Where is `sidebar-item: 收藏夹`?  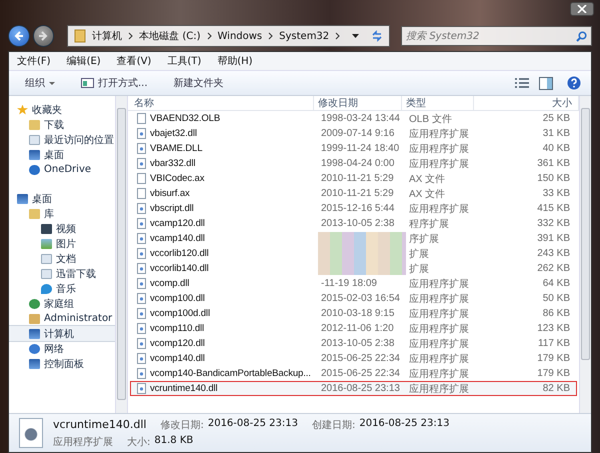 sidebar-item: 收藏夹 is located at coordinates (62, 109).